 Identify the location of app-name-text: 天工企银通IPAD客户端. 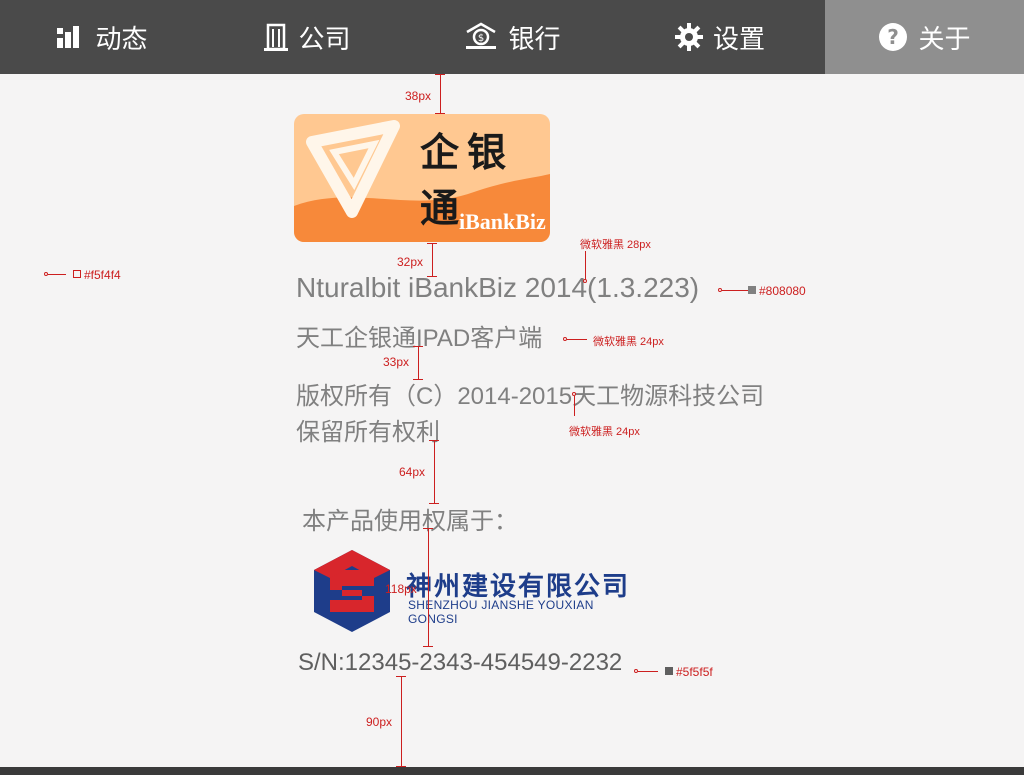
(419, 338).